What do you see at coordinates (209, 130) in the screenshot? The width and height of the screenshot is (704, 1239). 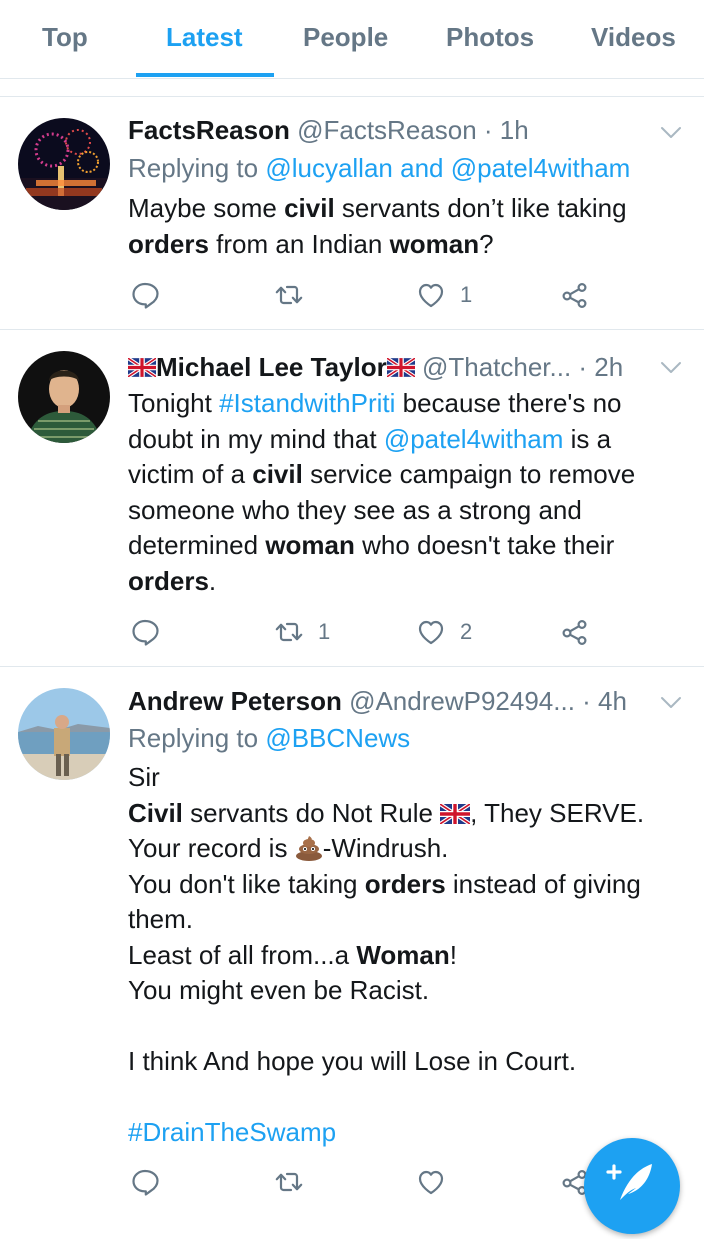 I see `display-name: FactsReason` at bounding box center [209, 130].